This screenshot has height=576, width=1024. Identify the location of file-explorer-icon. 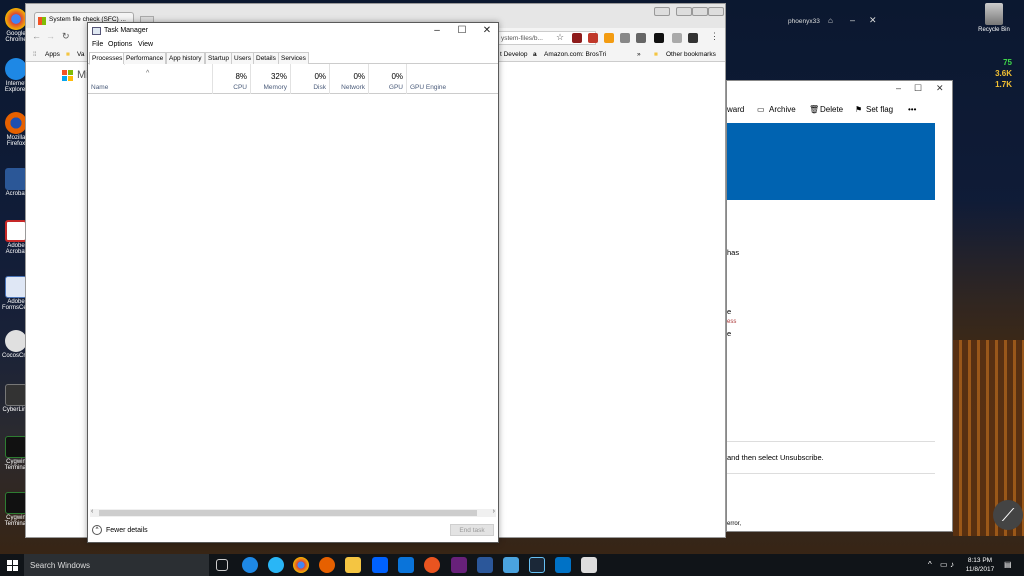
(353, 565).